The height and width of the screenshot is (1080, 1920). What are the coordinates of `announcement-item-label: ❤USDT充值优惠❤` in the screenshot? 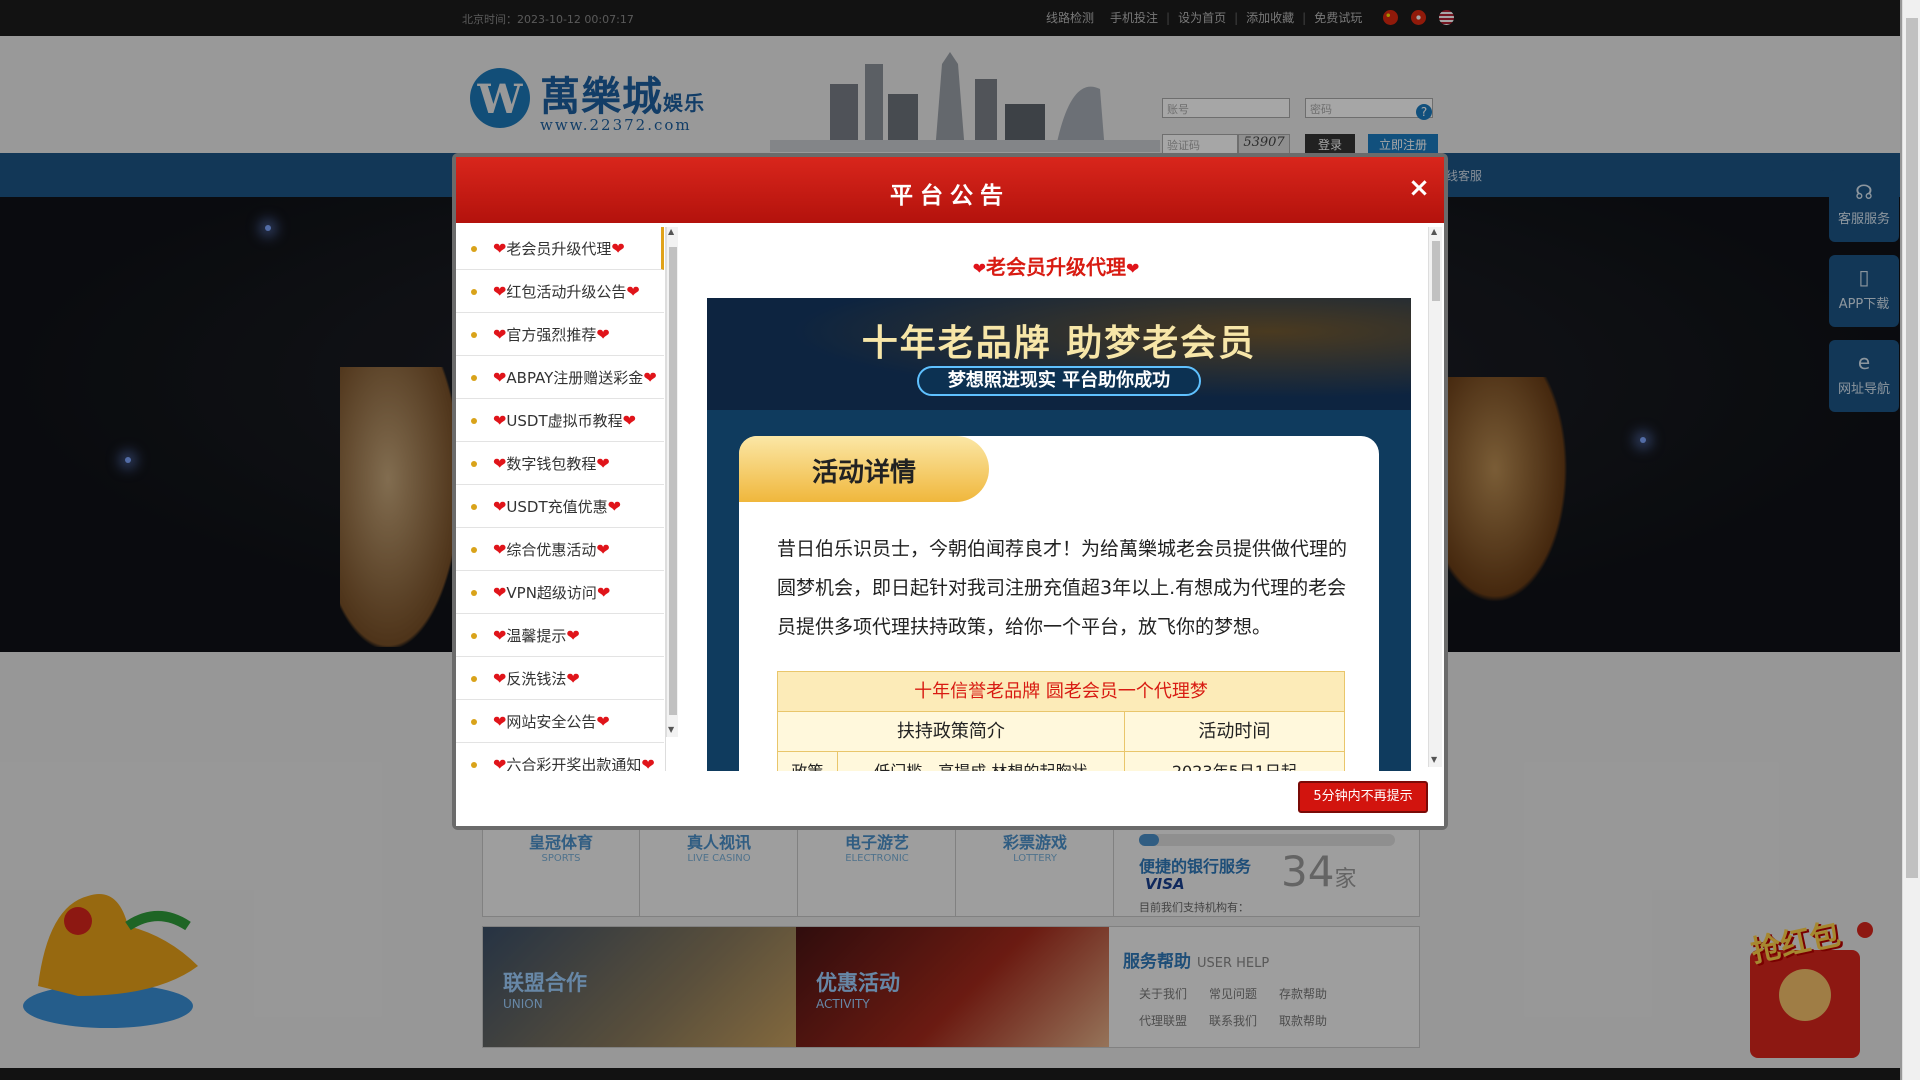 It's located at (557, 506).